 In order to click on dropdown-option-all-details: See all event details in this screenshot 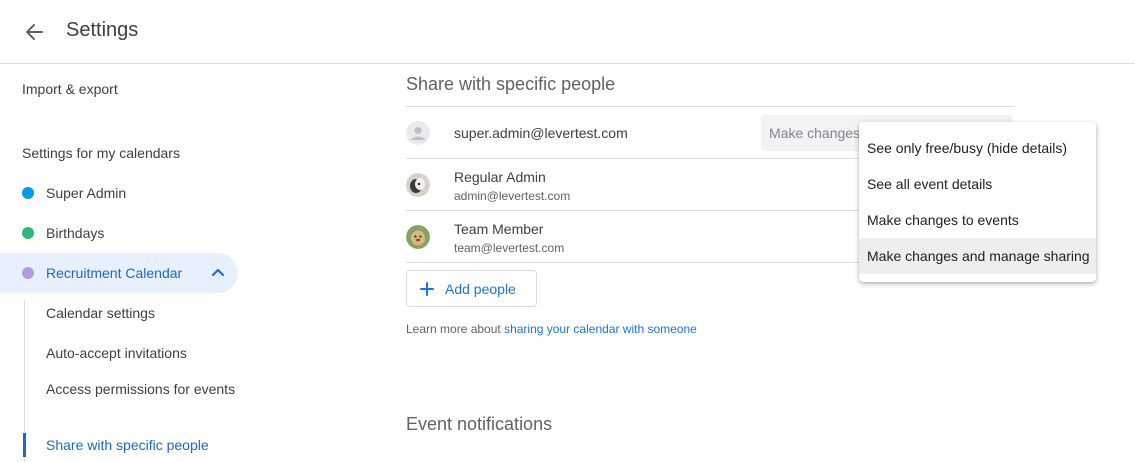, I will do `click(977, 184)`.